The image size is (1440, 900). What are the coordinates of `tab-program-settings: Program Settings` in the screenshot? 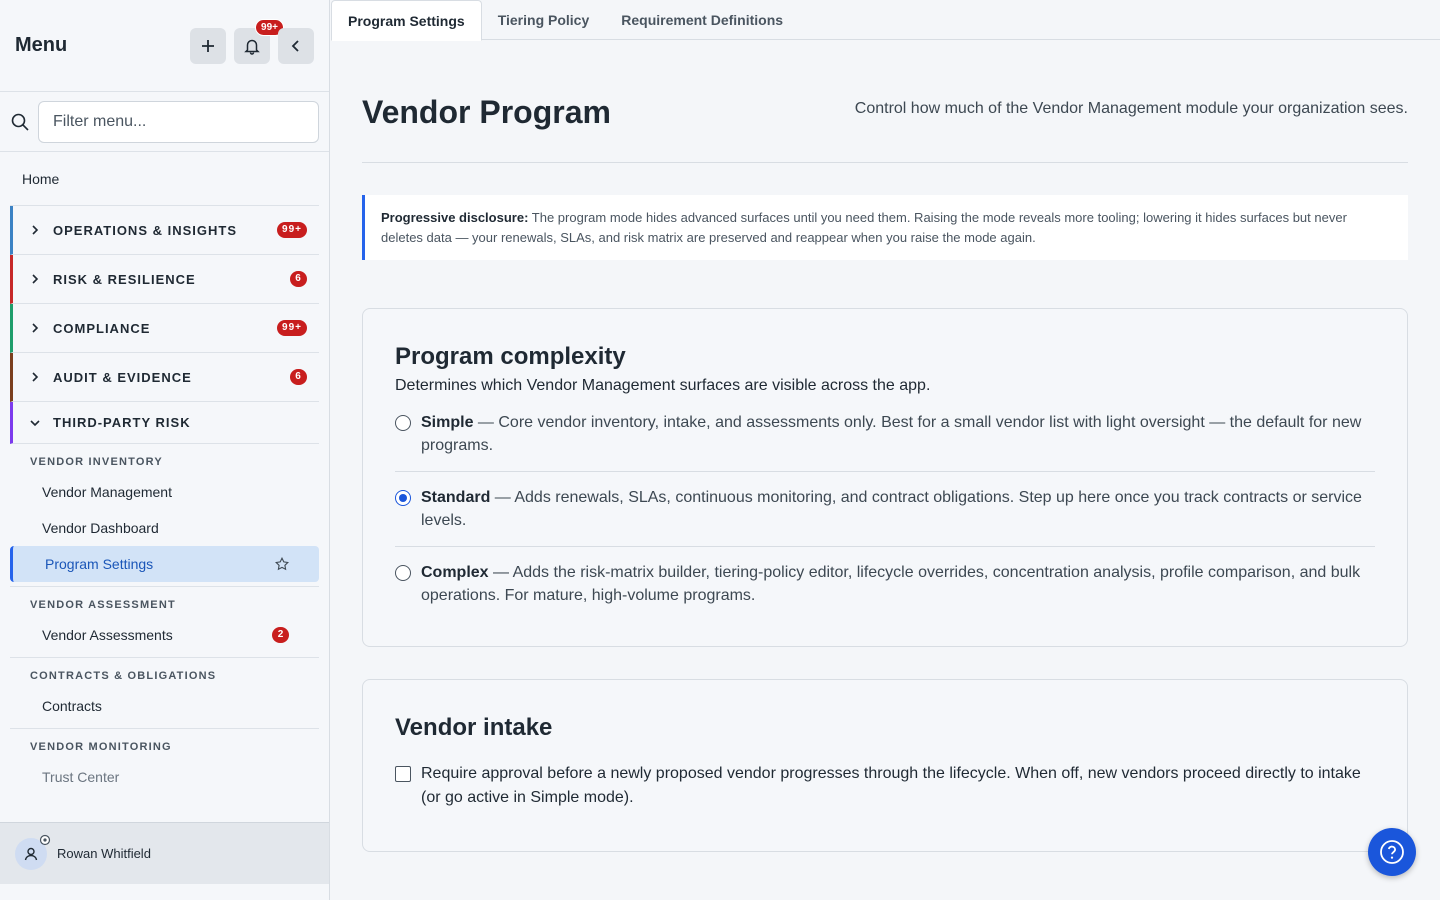 It's located at (406, 20).